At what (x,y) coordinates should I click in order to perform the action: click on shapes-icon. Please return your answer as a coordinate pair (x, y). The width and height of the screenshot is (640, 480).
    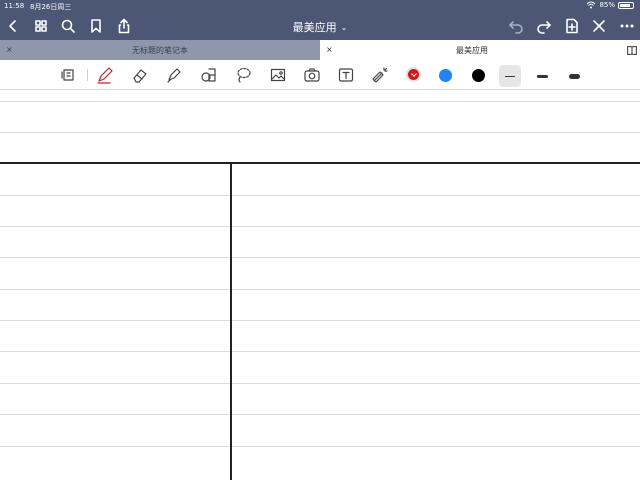
    Looking at the image, I should click on (208, 75).